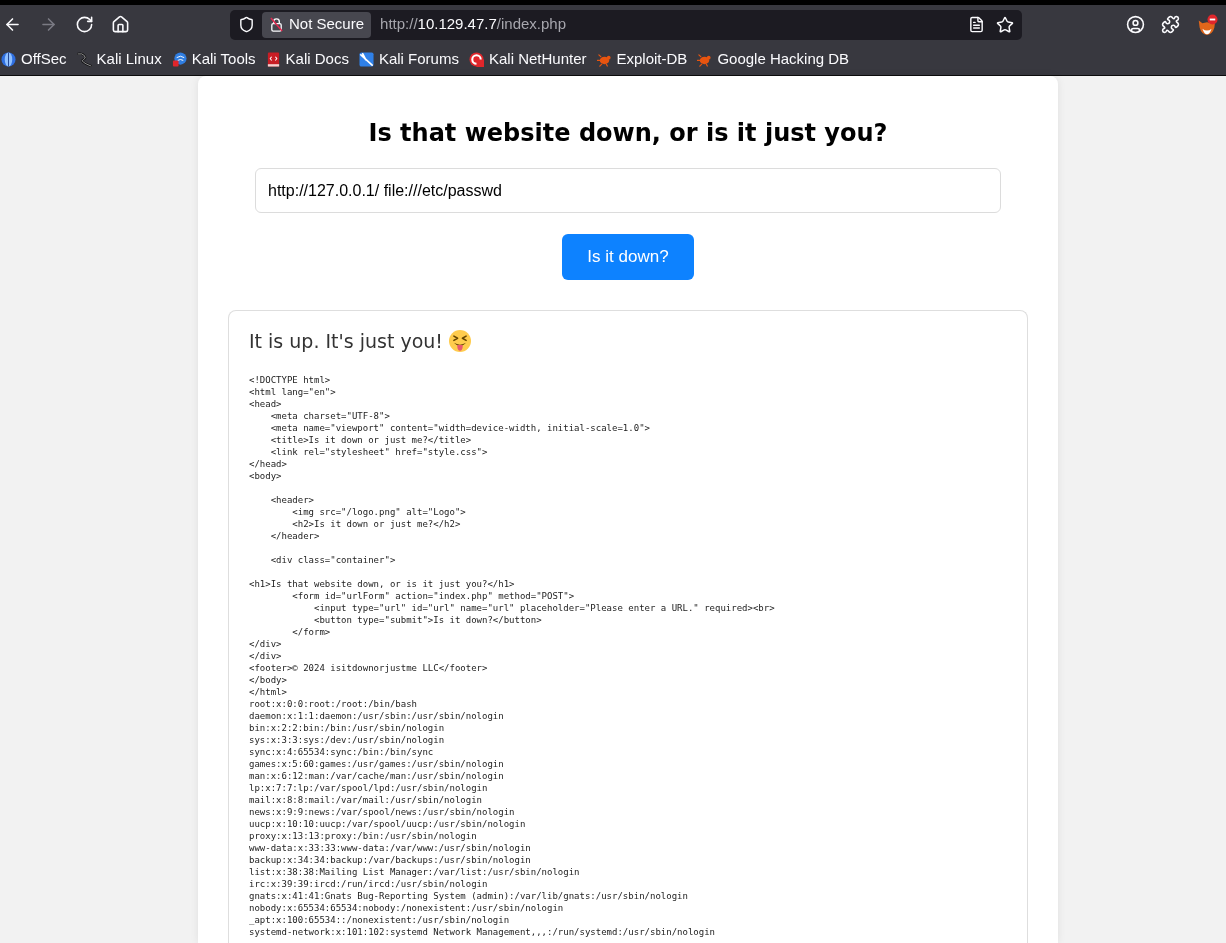 This screenshot has width=1226, height=943. Describe the element at coordinates (646, 59) in the screenshot. I see `bookmark-item: Exploit-DB` at that location.